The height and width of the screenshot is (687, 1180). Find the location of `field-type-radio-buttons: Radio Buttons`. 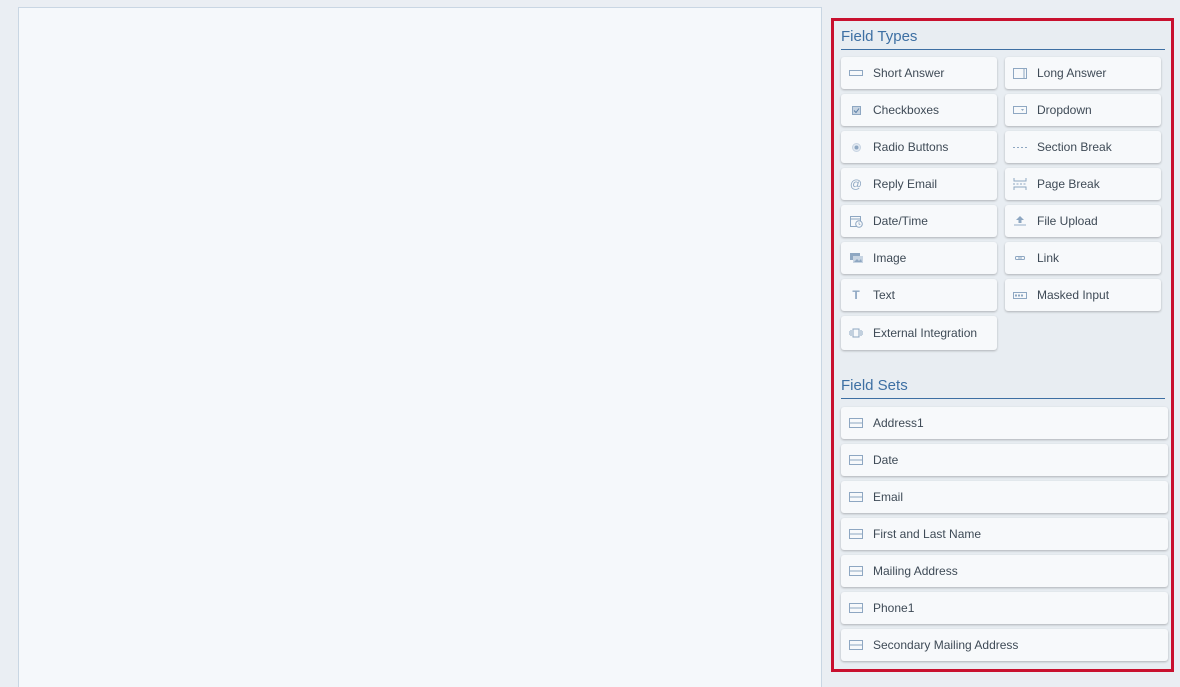

field-type-radio-buttons: Radio Buttons is located at coordinates (919, 147).